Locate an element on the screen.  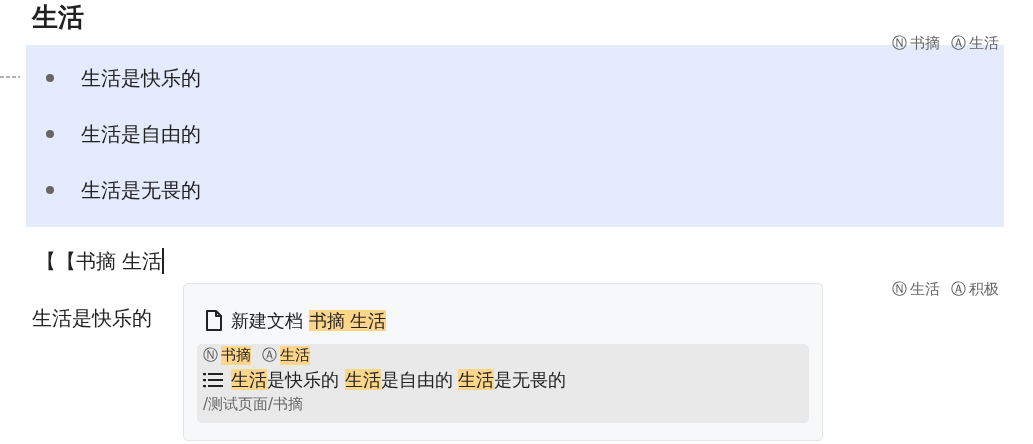
suggestion-item: Ⓝ 书摘 Ⓐ 生活 生活是快乐的 生活是自由的 生活是无畏的 /测试页面/书摘 is located at coordinates (503, 383).